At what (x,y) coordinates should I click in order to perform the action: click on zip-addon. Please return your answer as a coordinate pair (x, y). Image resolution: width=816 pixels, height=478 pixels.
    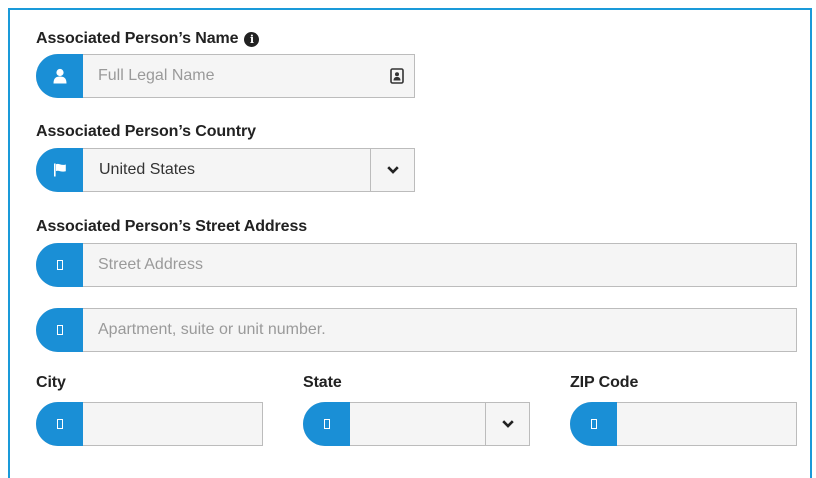
    Looking at the image, I should click on (593, 424).